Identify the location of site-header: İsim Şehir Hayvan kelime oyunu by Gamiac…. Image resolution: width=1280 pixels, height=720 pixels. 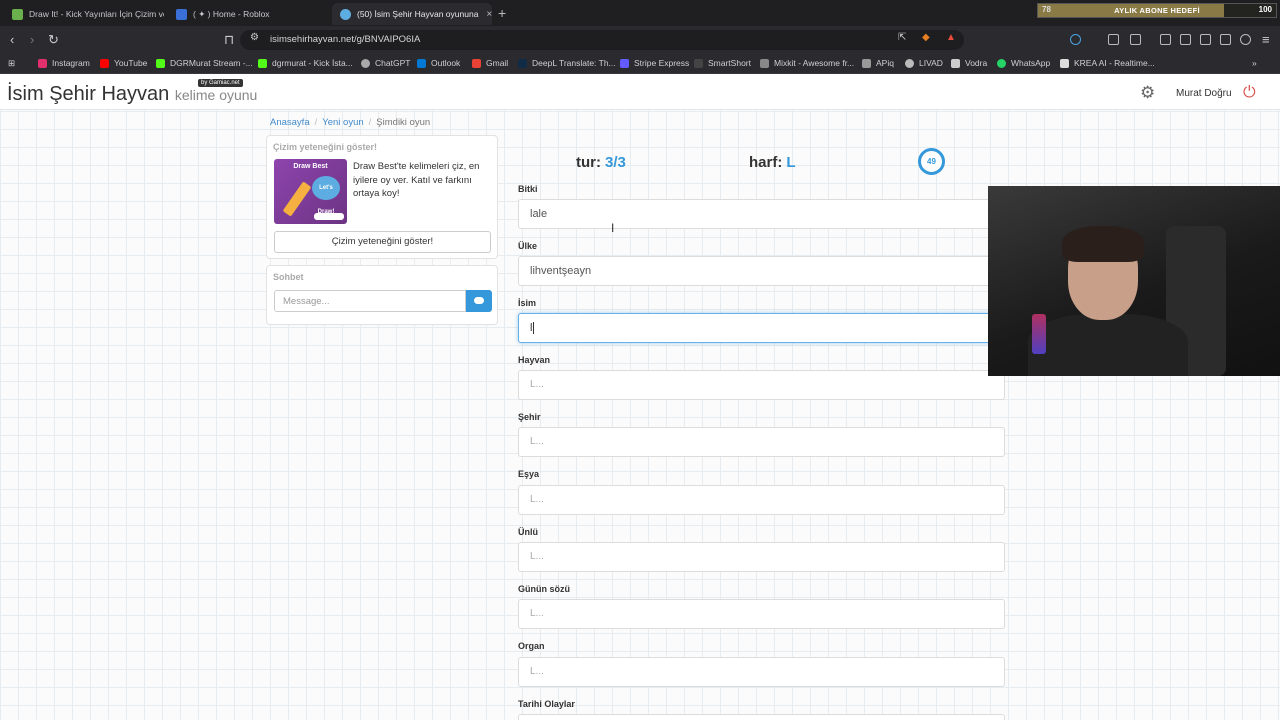
(640, 92).